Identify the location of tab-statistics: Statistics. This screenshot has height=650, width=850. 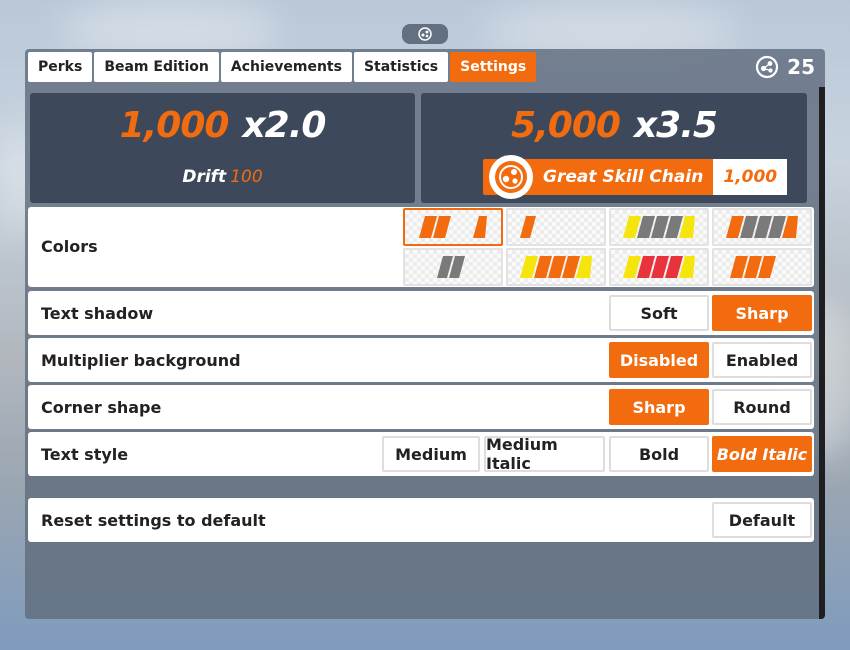
(401, 67).